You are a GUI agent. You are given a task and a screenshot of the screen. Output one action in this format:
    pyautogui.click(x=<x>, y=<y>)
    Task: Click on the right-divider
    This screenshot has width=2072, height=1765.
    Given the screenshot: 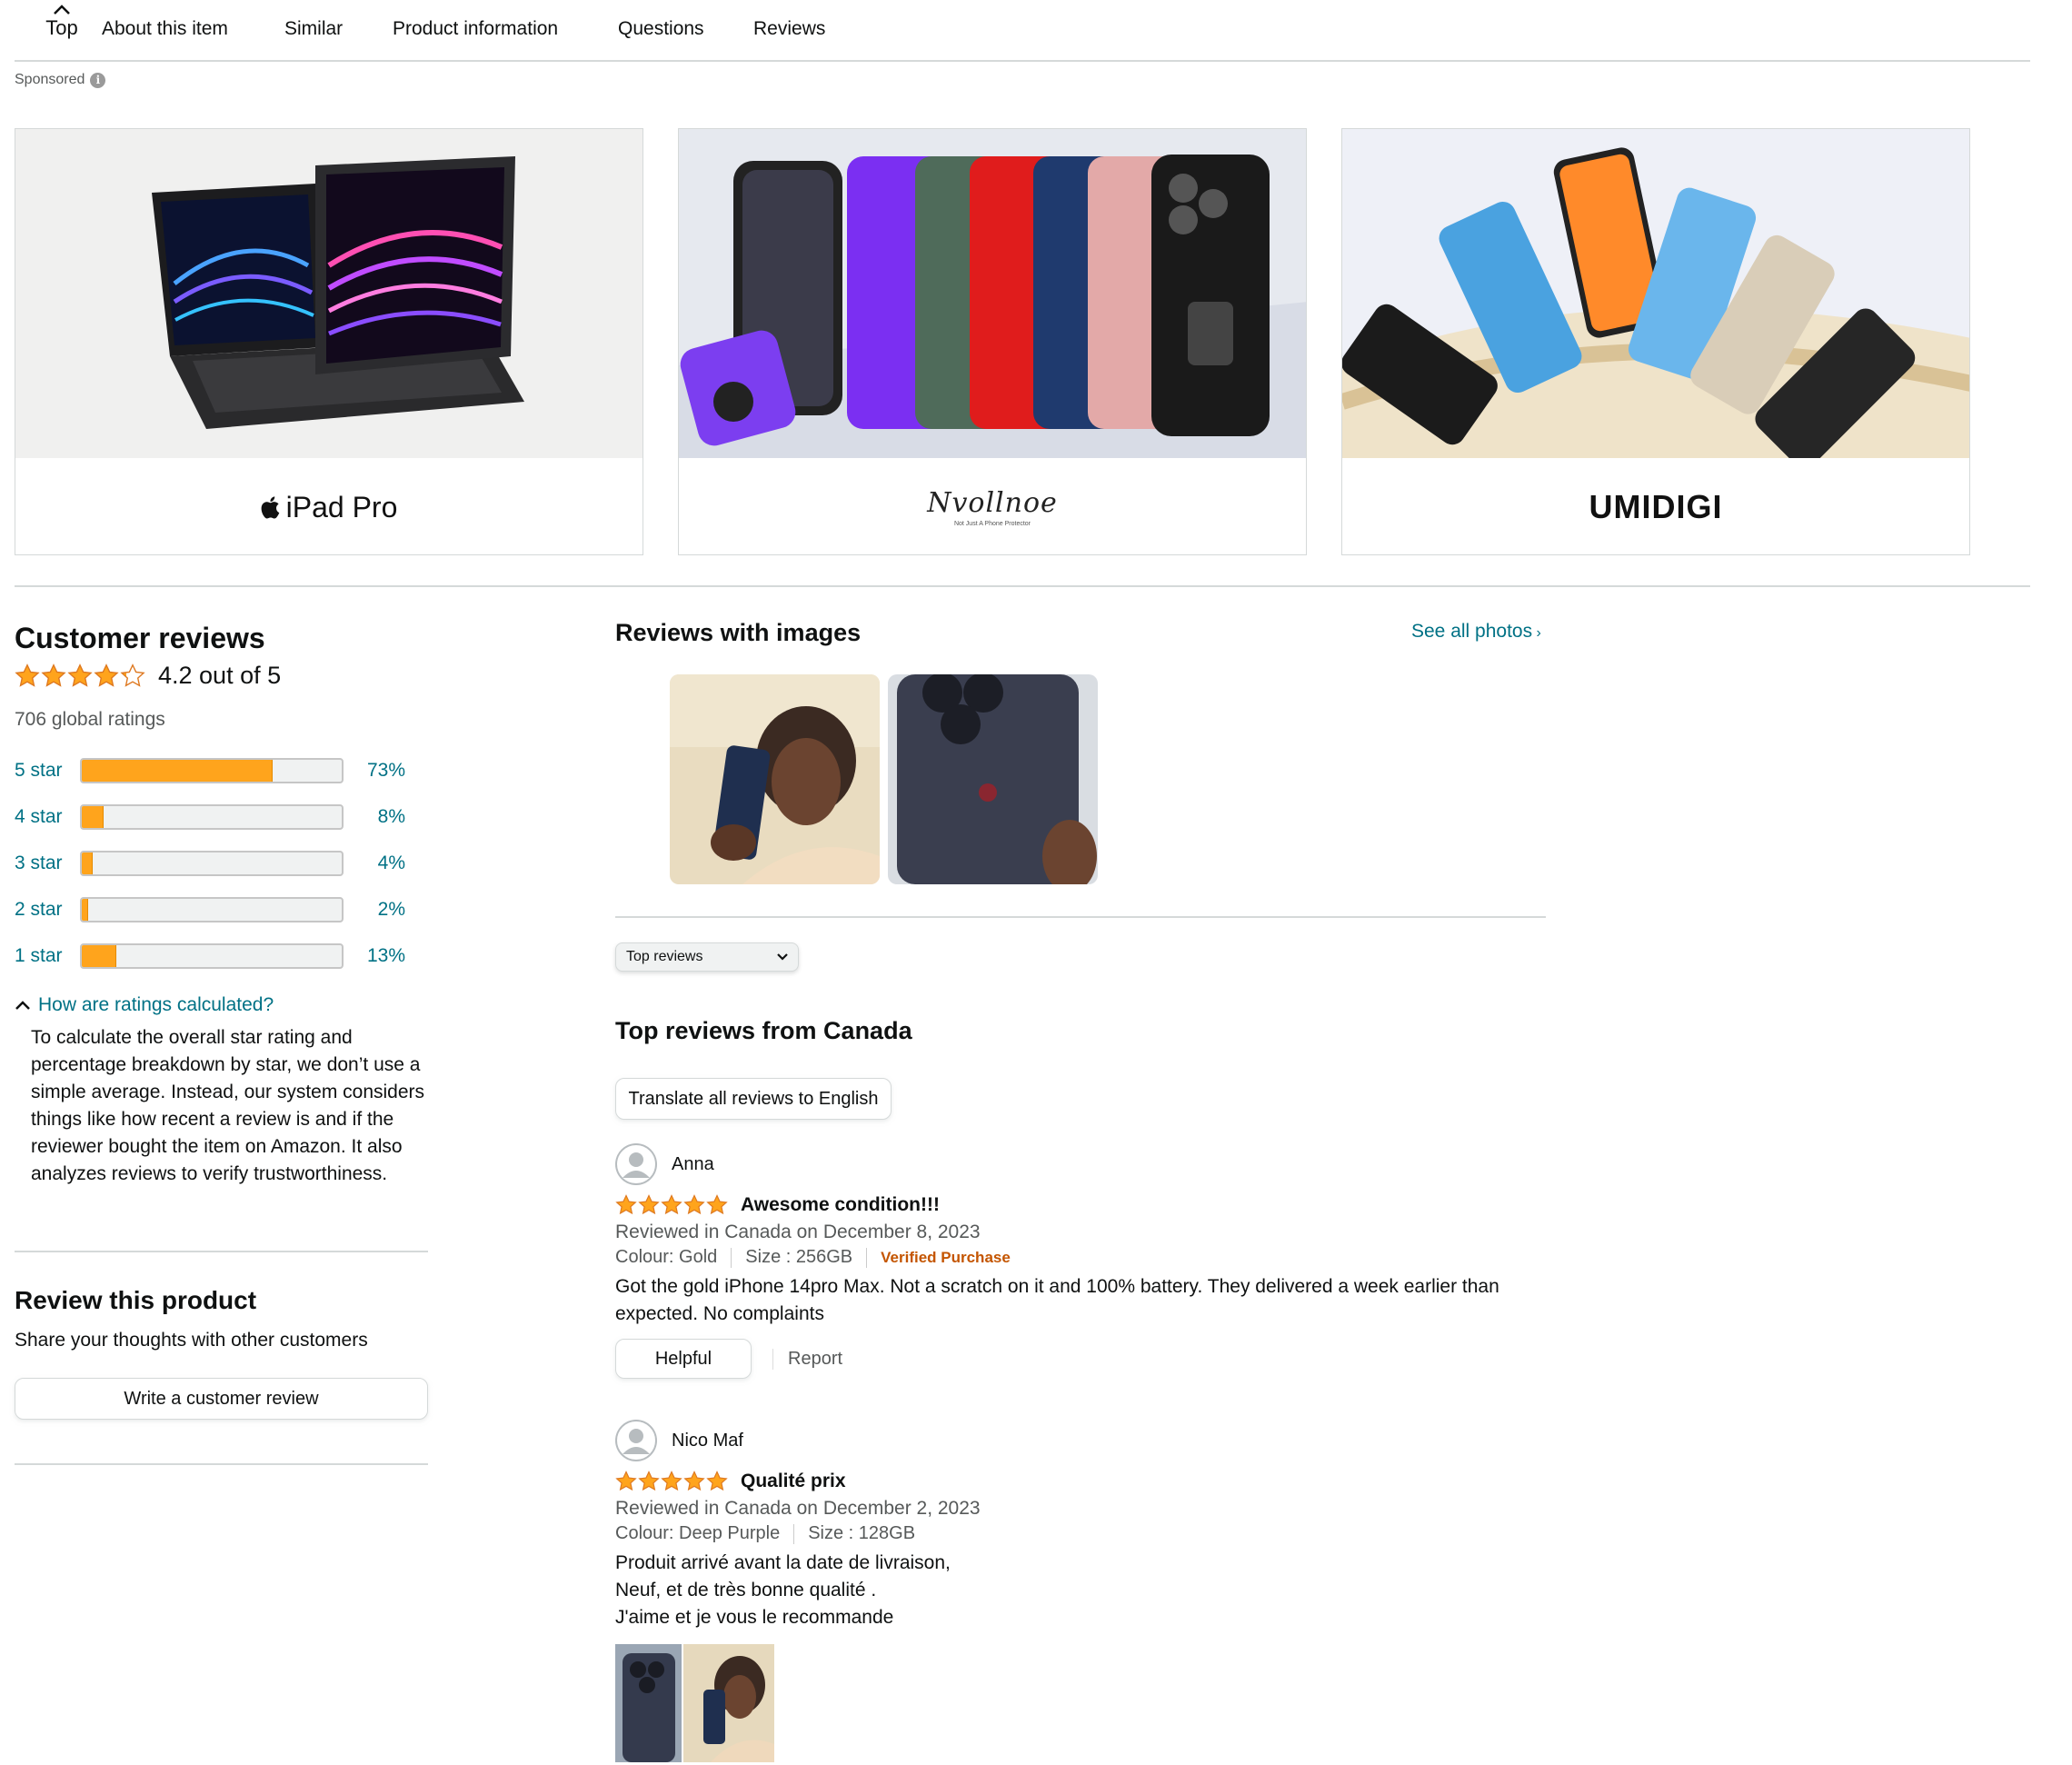 What is the action you would take?
    pyautogui.click(x=1080, y=917)
    